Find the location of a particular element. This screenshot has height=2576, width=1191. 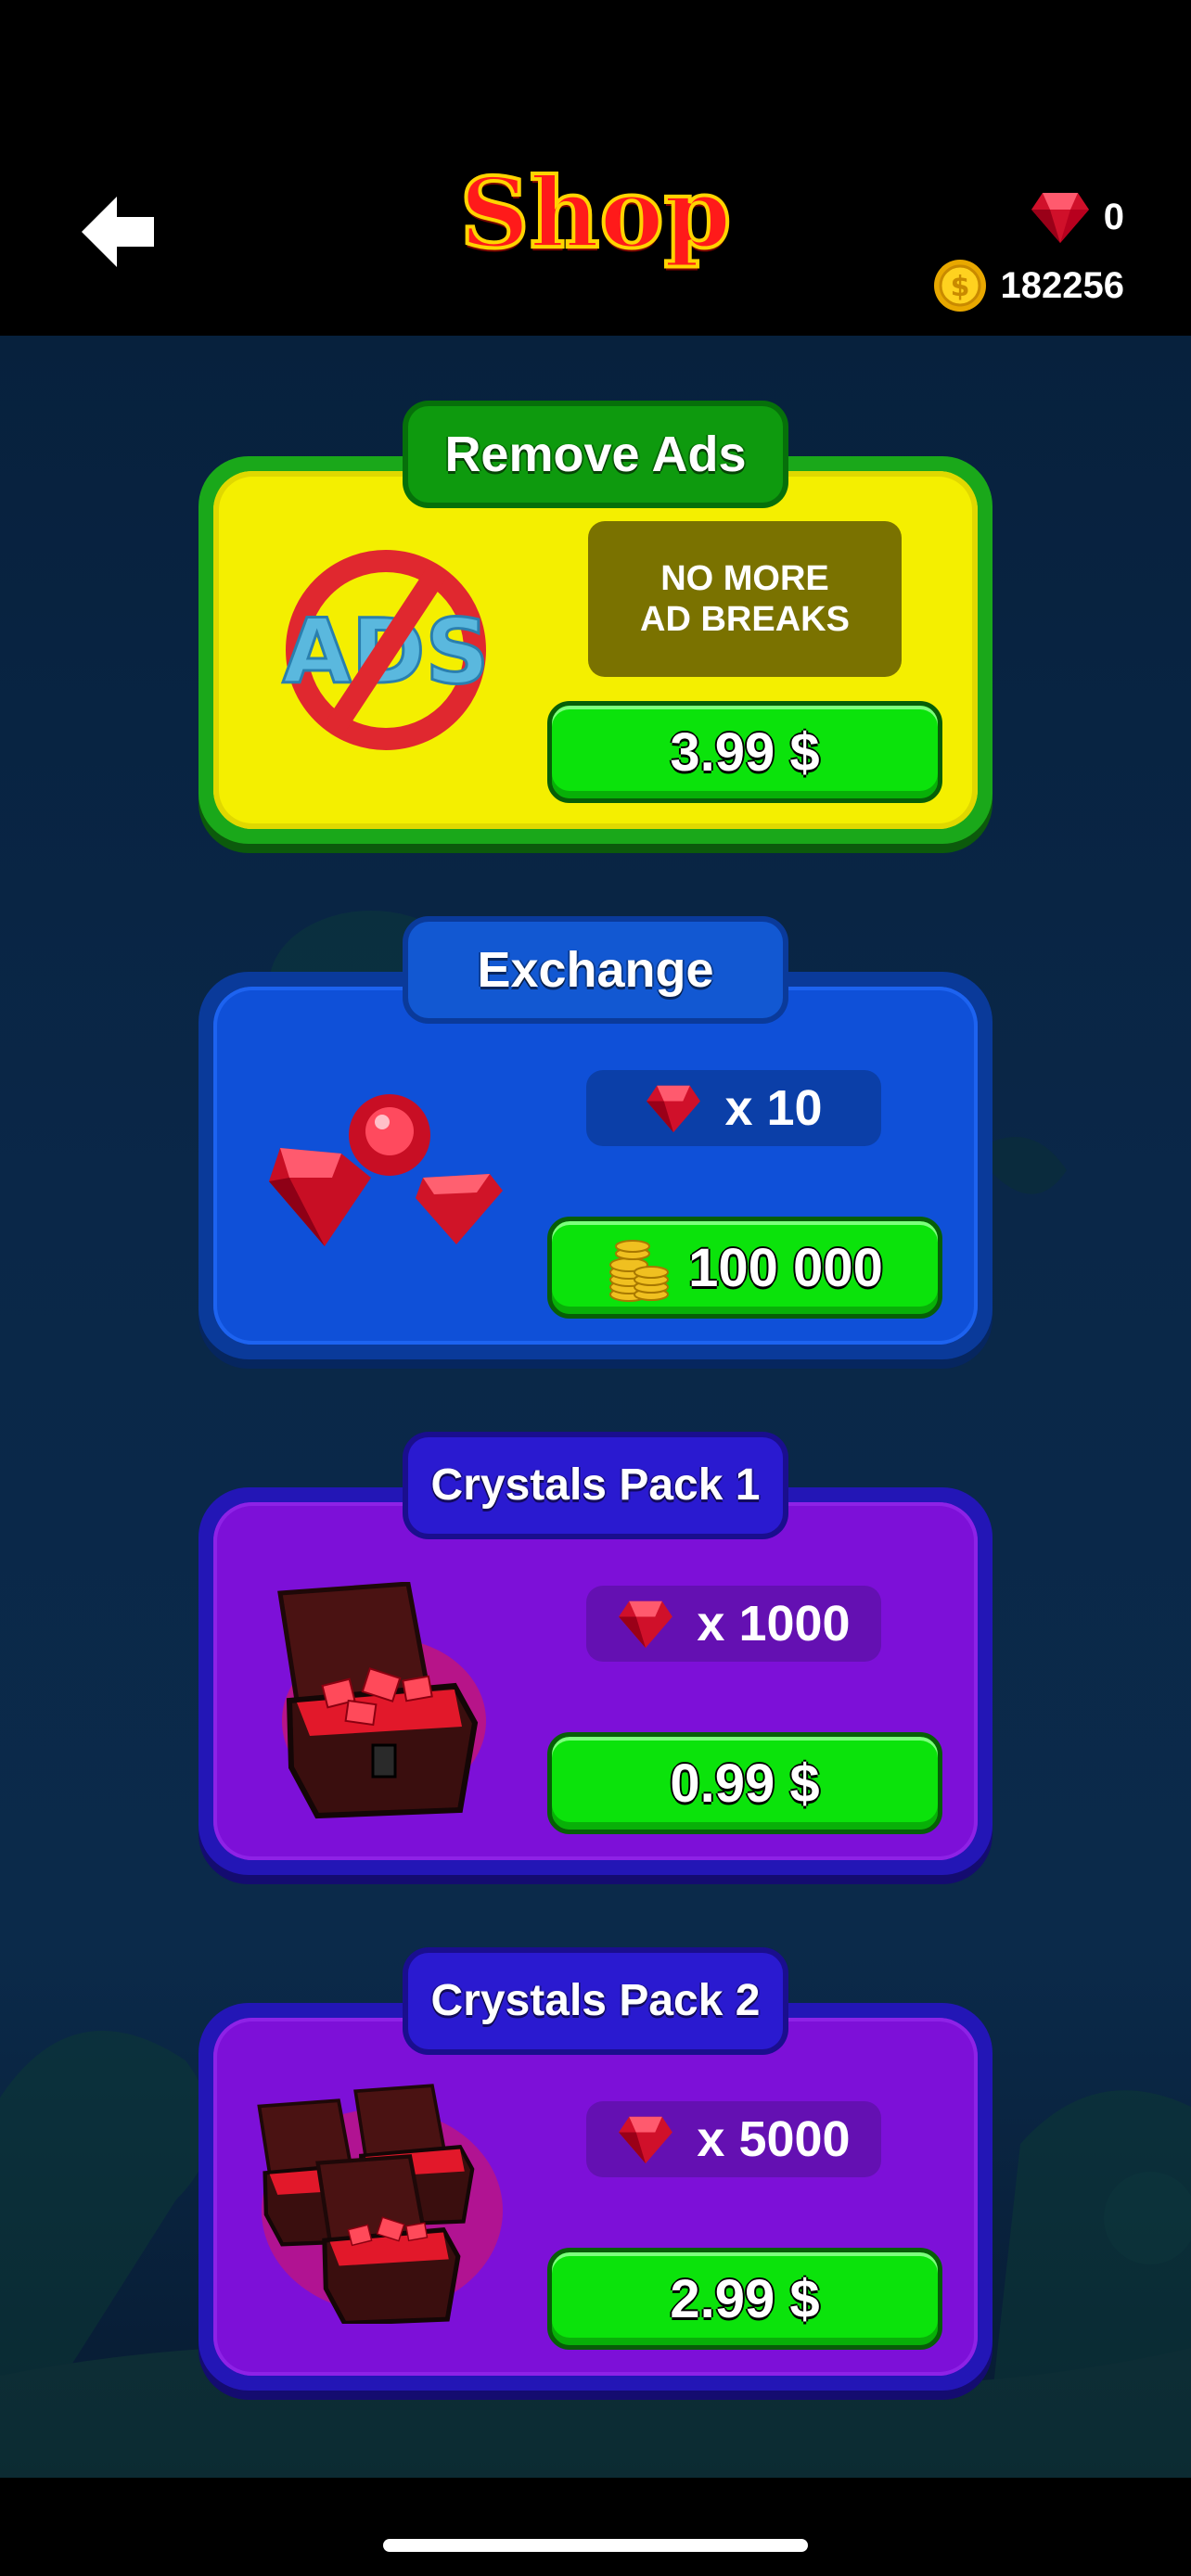

remove-ads-buy-button: 3.99 $ is located at coordinates (744, 752).